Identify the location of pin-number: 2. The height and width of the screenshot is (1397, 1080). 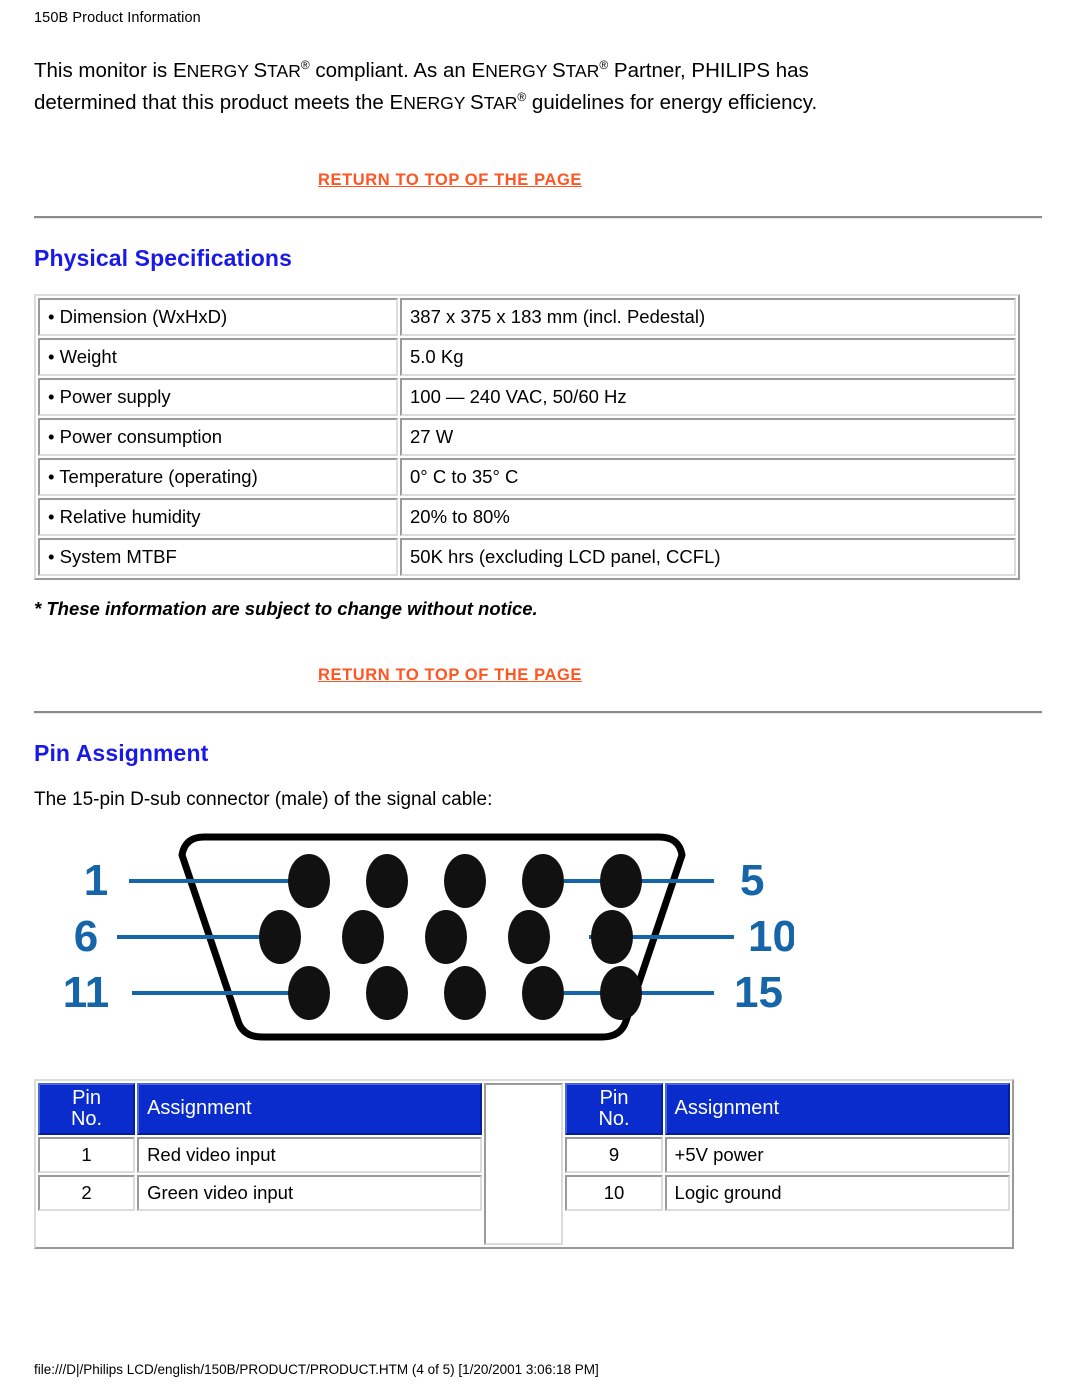
(87, 1192).